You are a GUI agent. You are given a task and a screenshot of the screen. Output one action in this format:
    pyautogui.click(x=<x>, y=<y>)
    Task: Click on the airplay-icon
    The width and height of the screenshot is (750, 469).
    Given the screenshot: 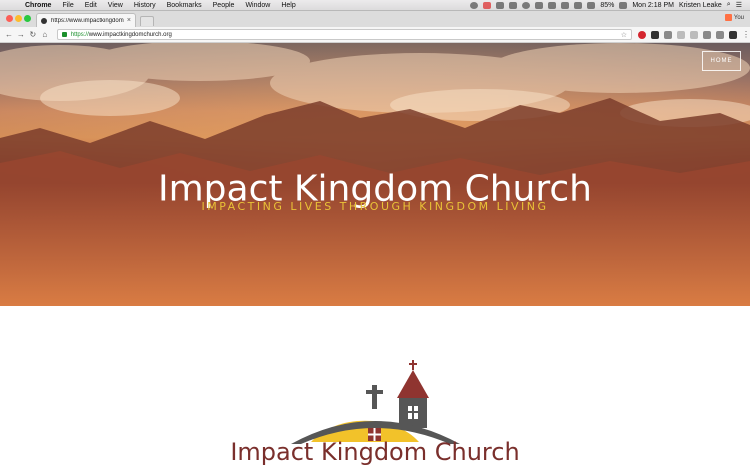 What is the action you would take?
    pyautogui.click(x=578, y=5)
    